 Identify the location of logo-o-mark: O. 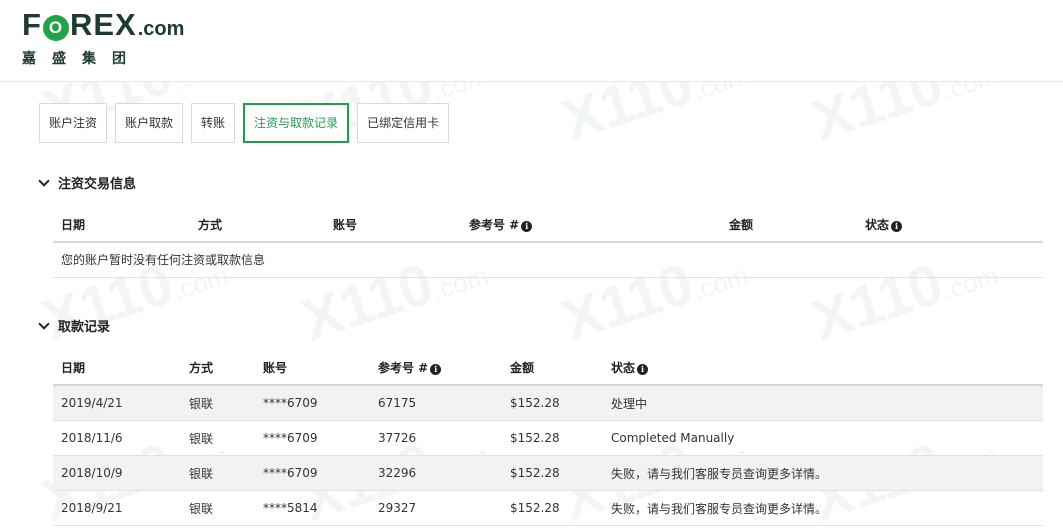
(55, 28).